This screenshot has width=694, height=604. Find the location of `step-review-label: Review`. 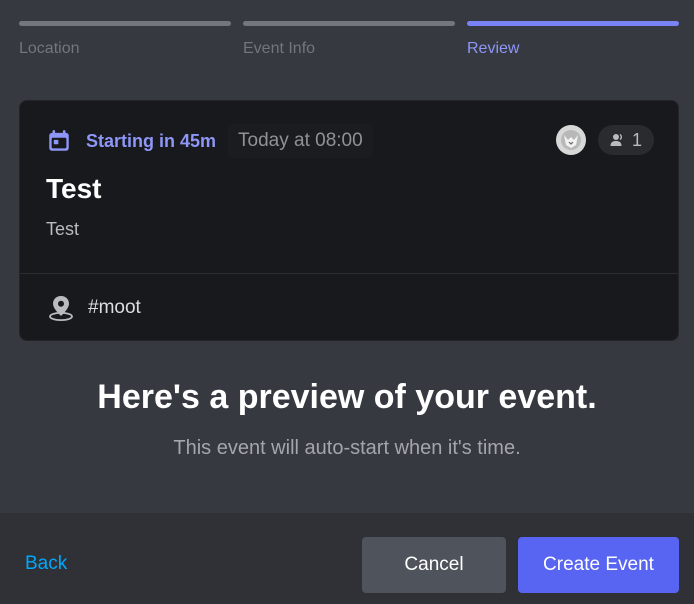

step-review-label: Review is located at coordinates (493, 48).